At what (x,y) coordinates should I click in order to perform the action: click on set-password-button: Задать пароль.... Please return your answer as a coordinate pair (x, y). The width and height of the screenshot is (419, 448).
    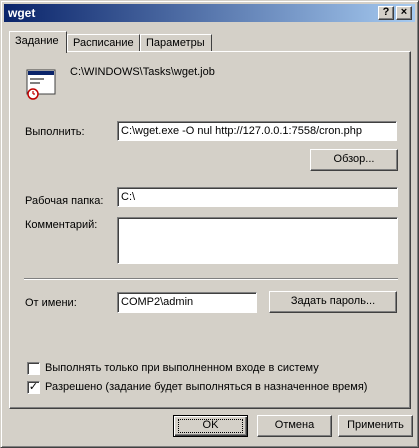
    Looking at the image, I should click on (333, 302).